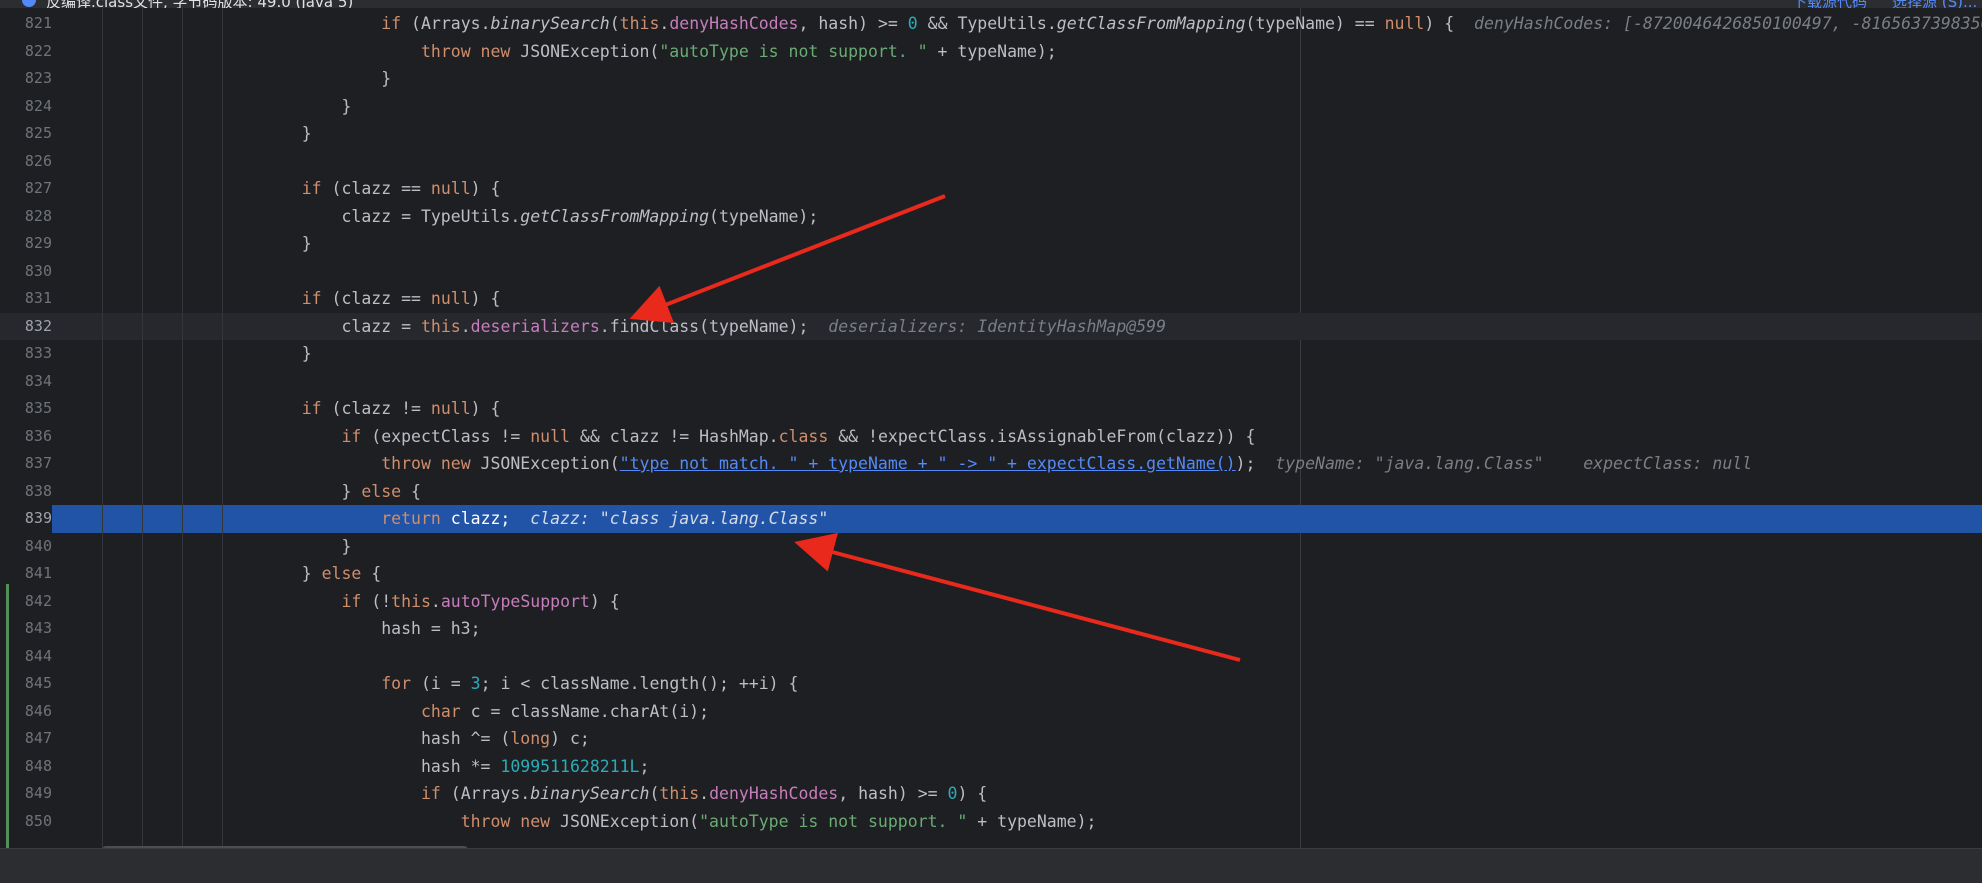  Describe the element at coordinates (787, 259) in the screenshot. I see `red-arrow-to-findclass` at that location.